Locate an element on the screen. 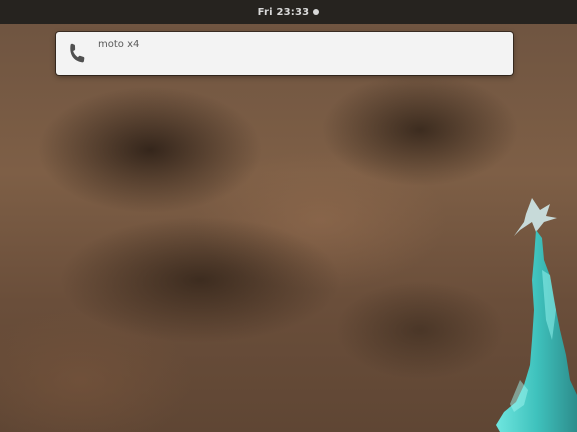  top-bar: Fri 23:33 is located at coordinates (288, 12).